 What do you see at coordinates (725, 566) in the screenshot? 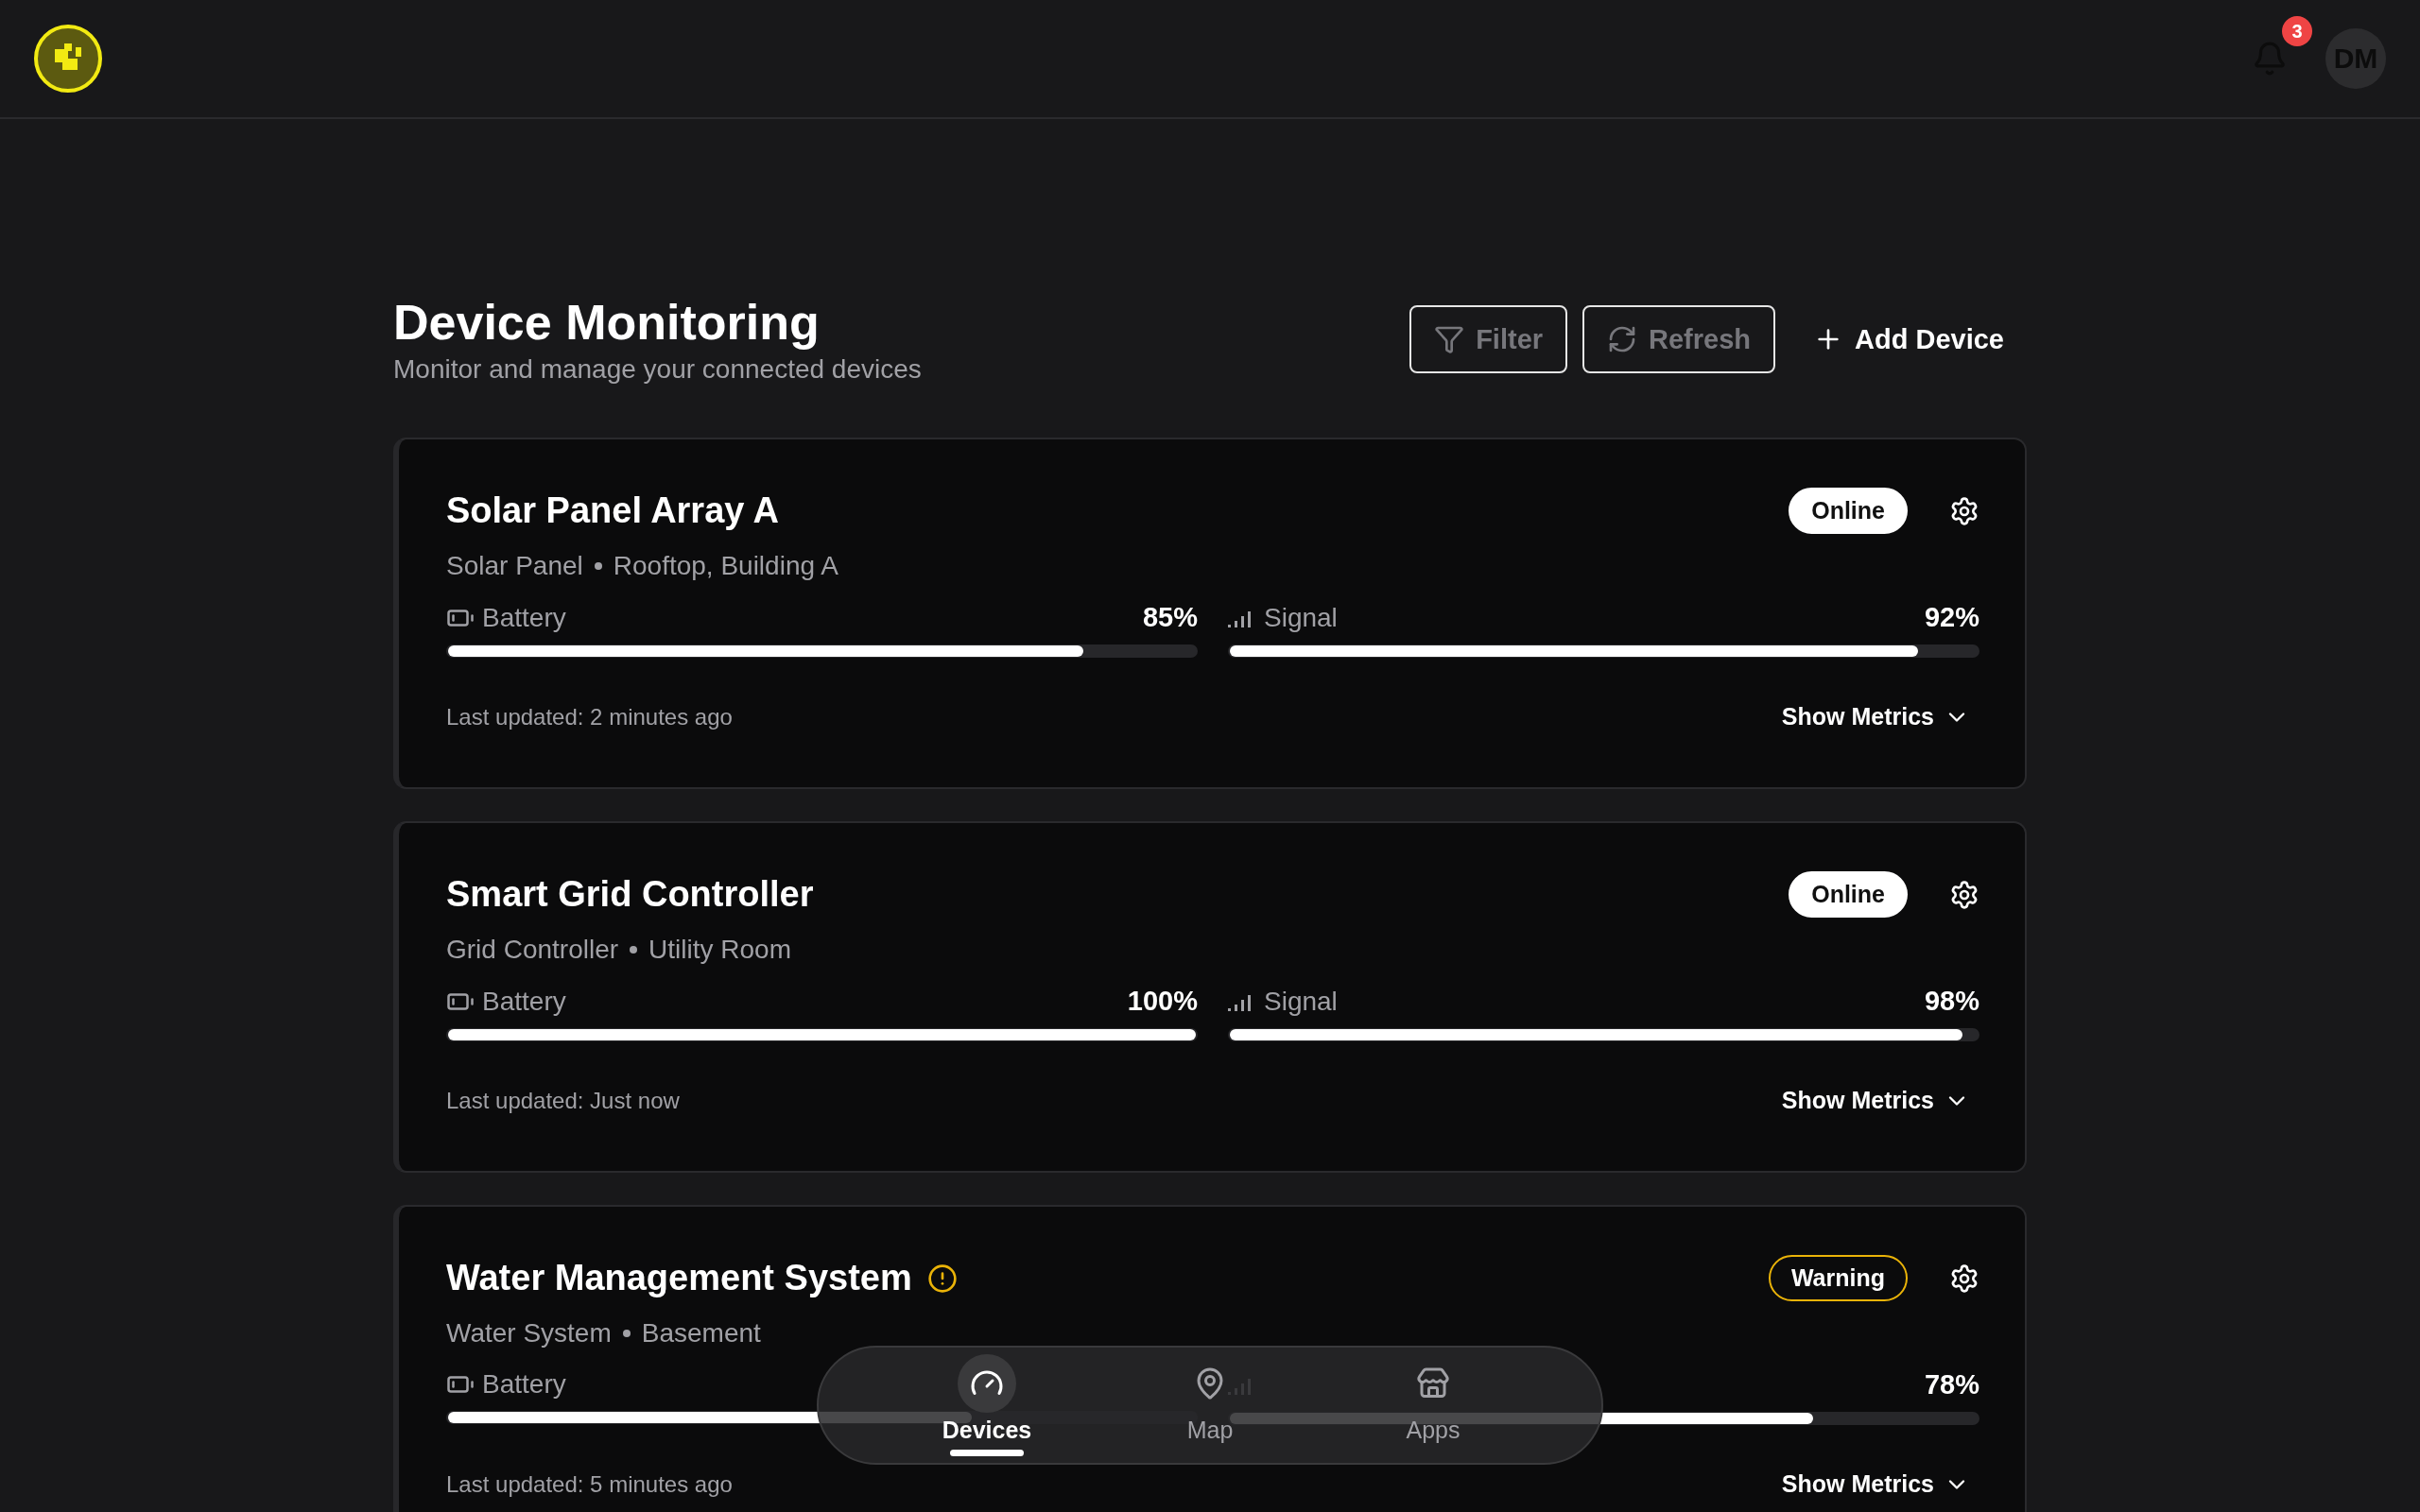
I see `device-location: Rooftop, Building A` at bounding box center [725, 566].